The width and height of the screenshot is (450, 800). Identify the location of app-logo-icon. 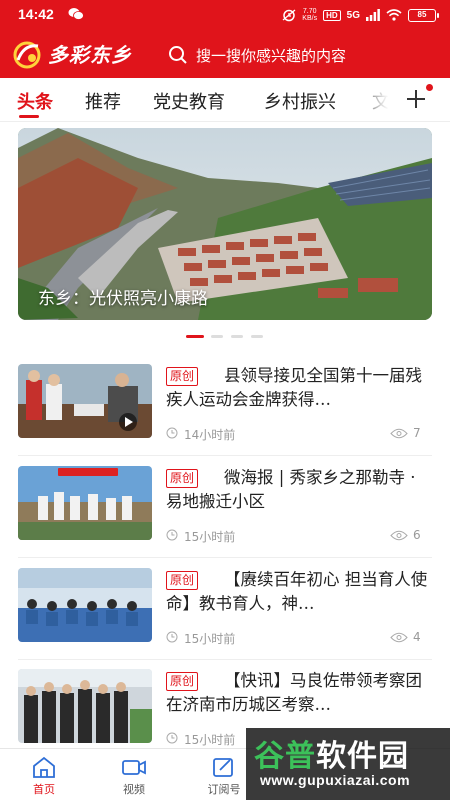
(27, 55).